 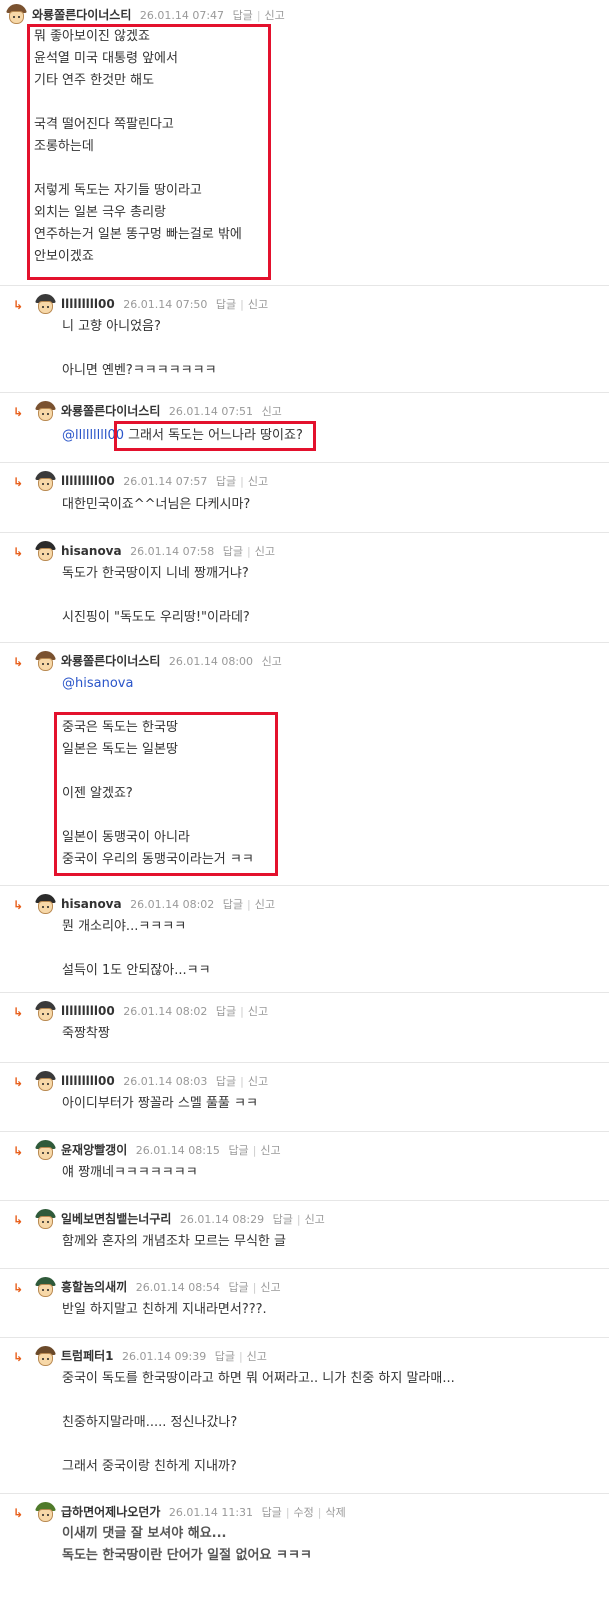 I want to click on comment-date: 26.01.14 08:00, so click(x=211, y=661).